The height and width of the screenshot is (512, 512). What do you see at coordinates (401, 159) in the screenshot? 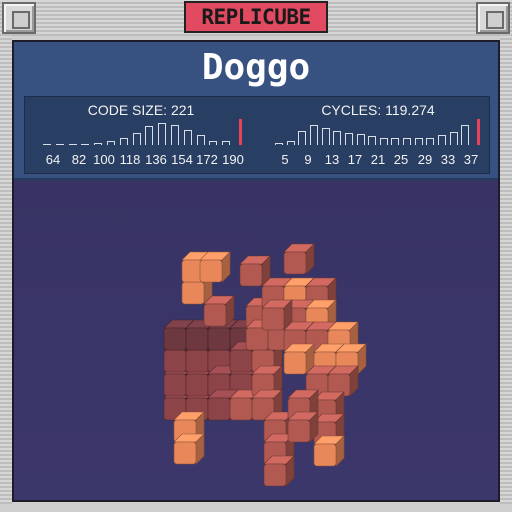
I see `histogram-tick-label: 25` at bounding box center [401, 159].